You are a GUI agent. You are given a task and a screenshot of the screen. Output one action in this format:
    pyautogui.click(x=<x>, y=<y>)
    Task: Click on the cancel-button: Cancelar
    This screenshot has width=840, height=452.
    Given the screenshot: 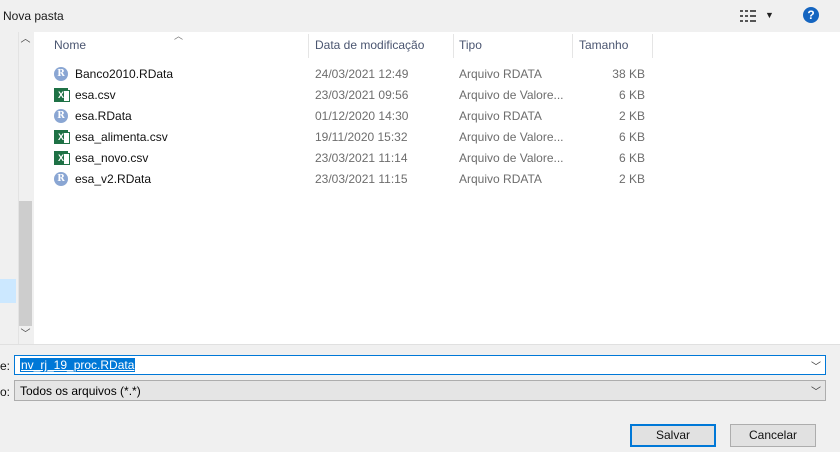 What is the action you would take?
    pyautogui.click(x=773, y=435)
    